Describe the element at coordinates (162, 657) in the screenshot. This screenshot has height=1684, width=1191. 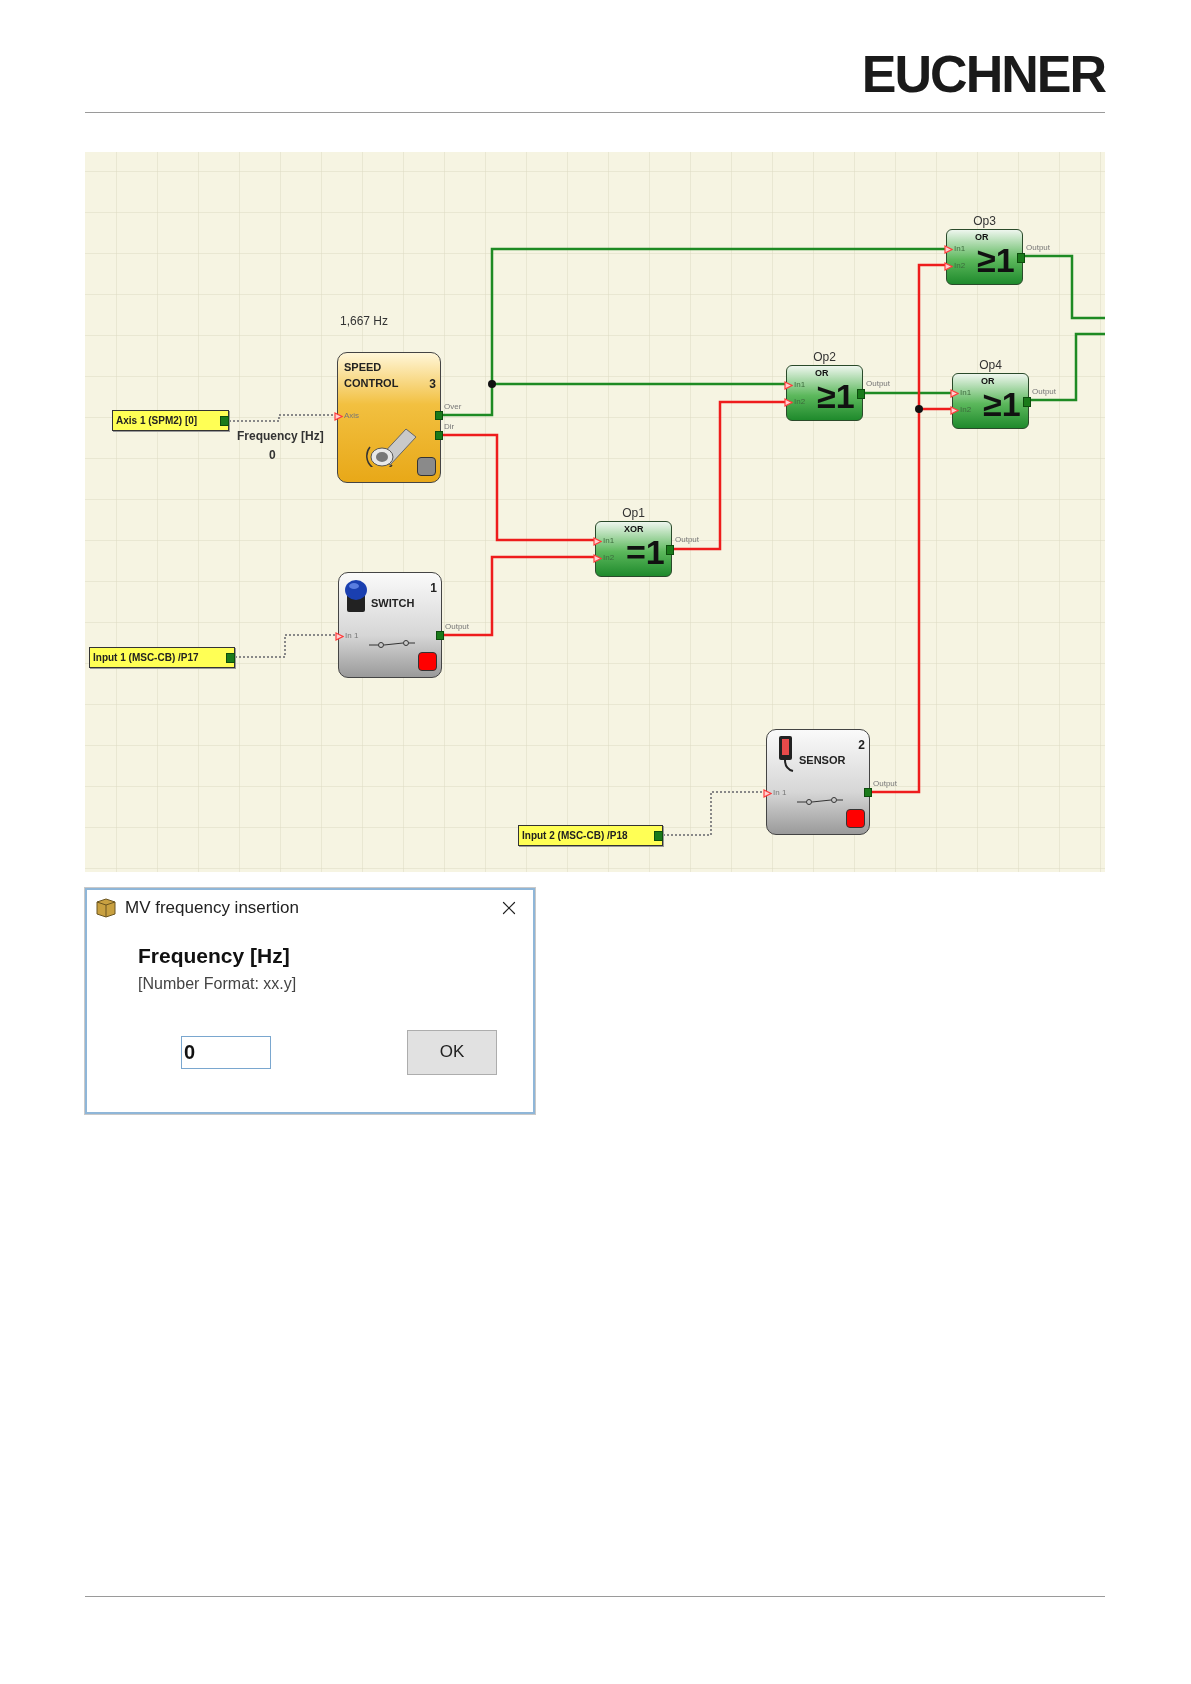
I see `input-tag: Input 1 (MSC-CB) /P17` at that location.